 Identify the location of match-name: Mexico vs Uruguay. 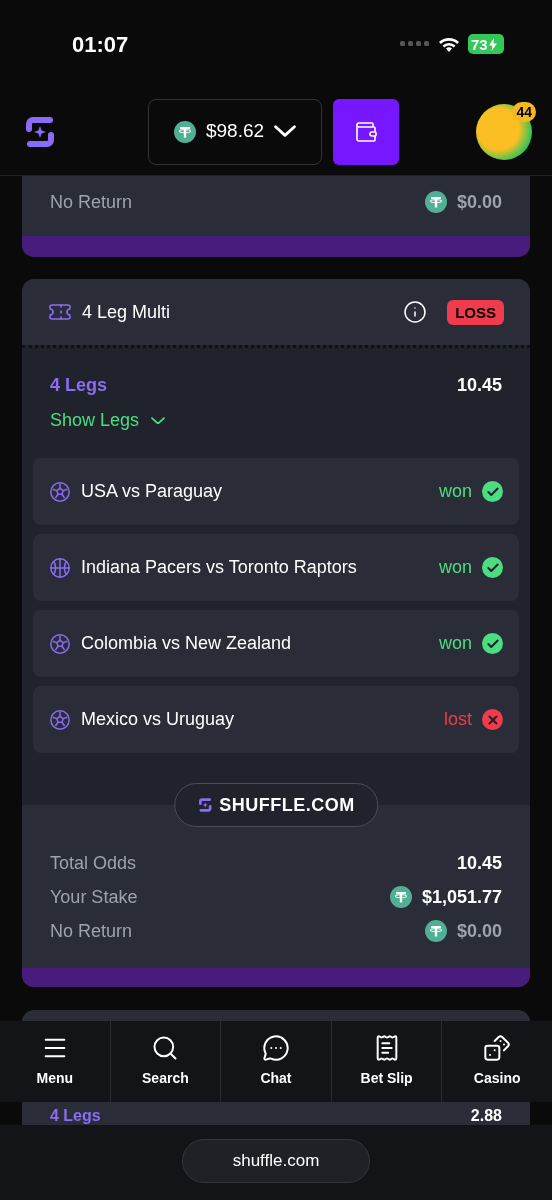
(158, 719).